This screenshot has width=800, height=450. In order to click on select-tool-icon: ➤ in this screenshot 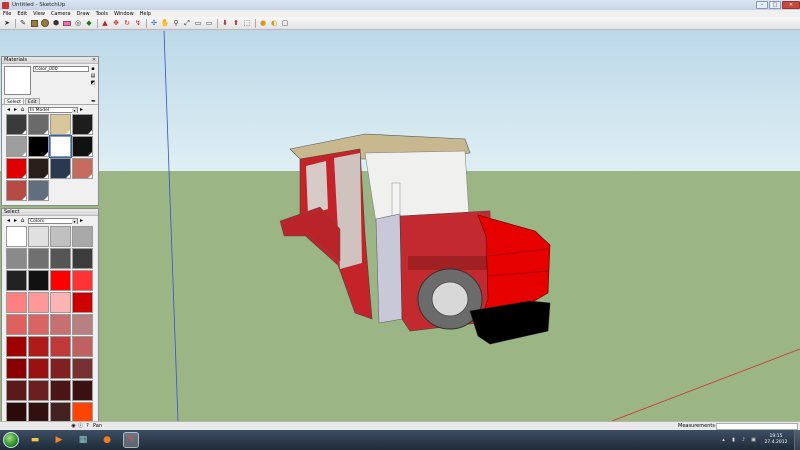, I will do `click(7, 23)`.